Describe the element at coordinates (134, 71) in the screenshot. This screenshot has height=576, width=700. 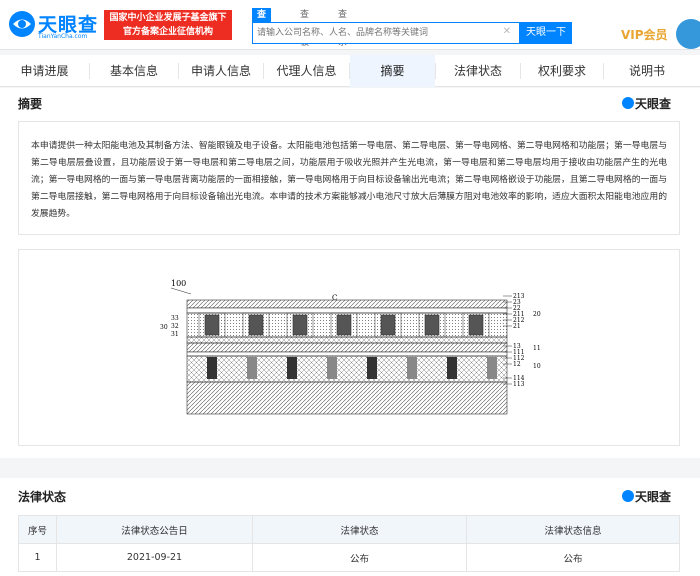
I see `nav-basic-info: 基本信息` at that location.